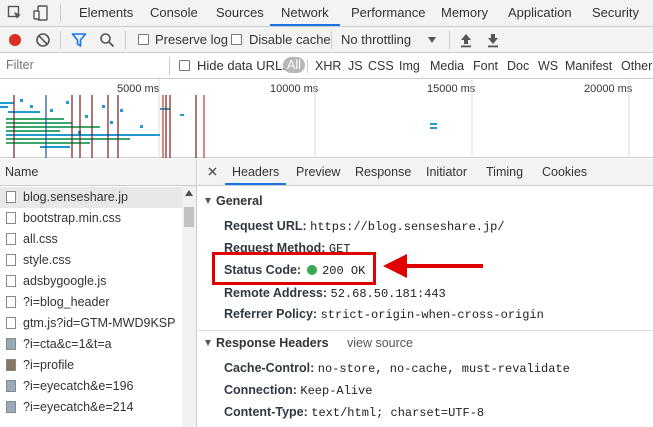  I want to click on tab-preview: Preview, so click(318, 172).